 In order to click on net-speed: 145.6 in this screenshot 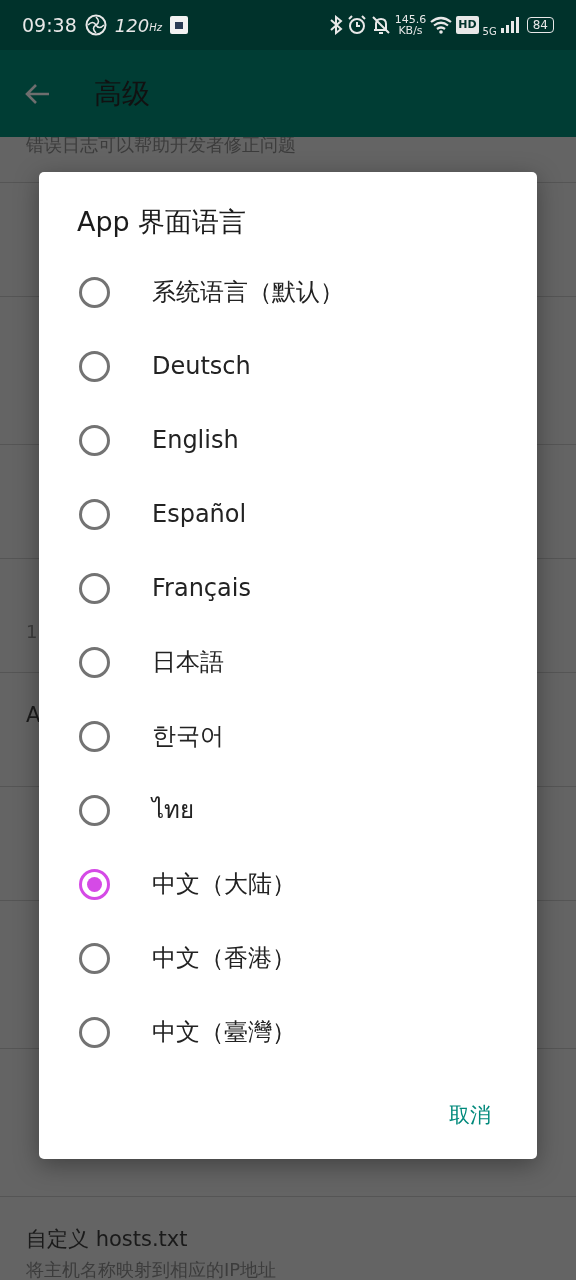, I will do `click(410, 19)`.